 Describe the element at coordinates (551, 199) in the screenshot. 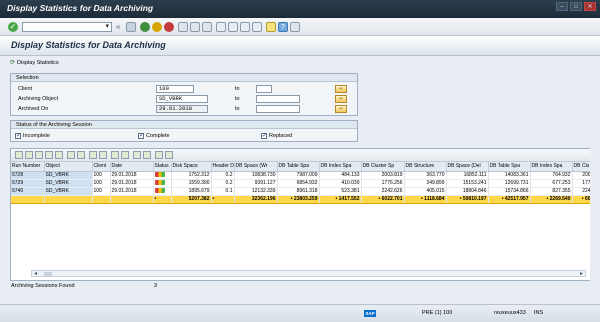

I see `total-cell: • 2269.540` at that location.